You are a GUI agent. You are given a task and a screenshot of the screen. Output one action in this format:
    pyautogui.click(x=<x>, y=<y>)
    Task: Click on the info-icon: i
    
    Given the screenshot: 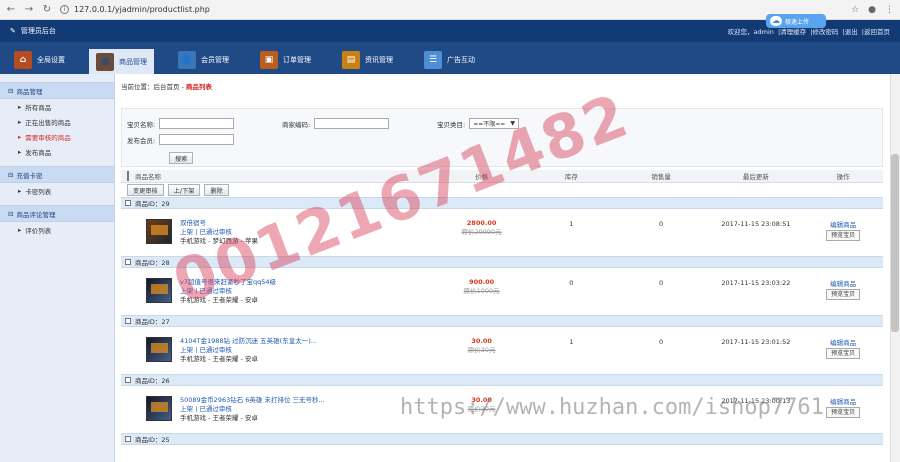 What is the action you would take?
    pyautogui.click(x=64, y=9)
    